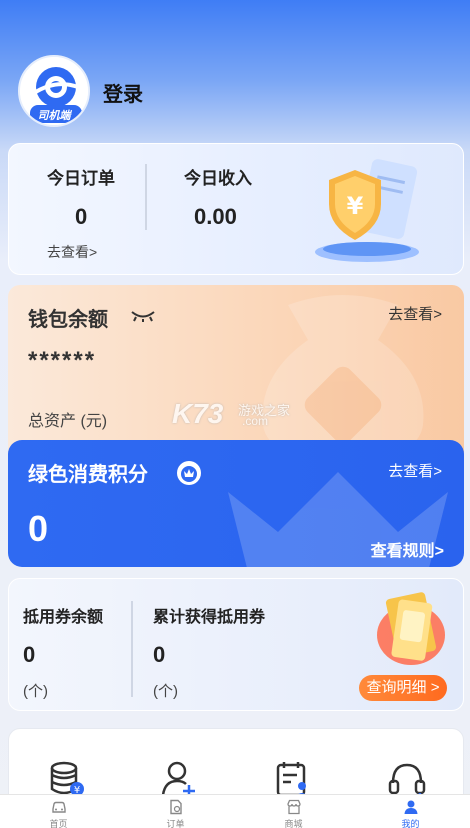 The height and width of the screenshot is (828, 470). What do you see at coordinates (72, 252) in the screenshot?
I see `today-orders-view-link: 去查看>` at bounding box center [72, 252].